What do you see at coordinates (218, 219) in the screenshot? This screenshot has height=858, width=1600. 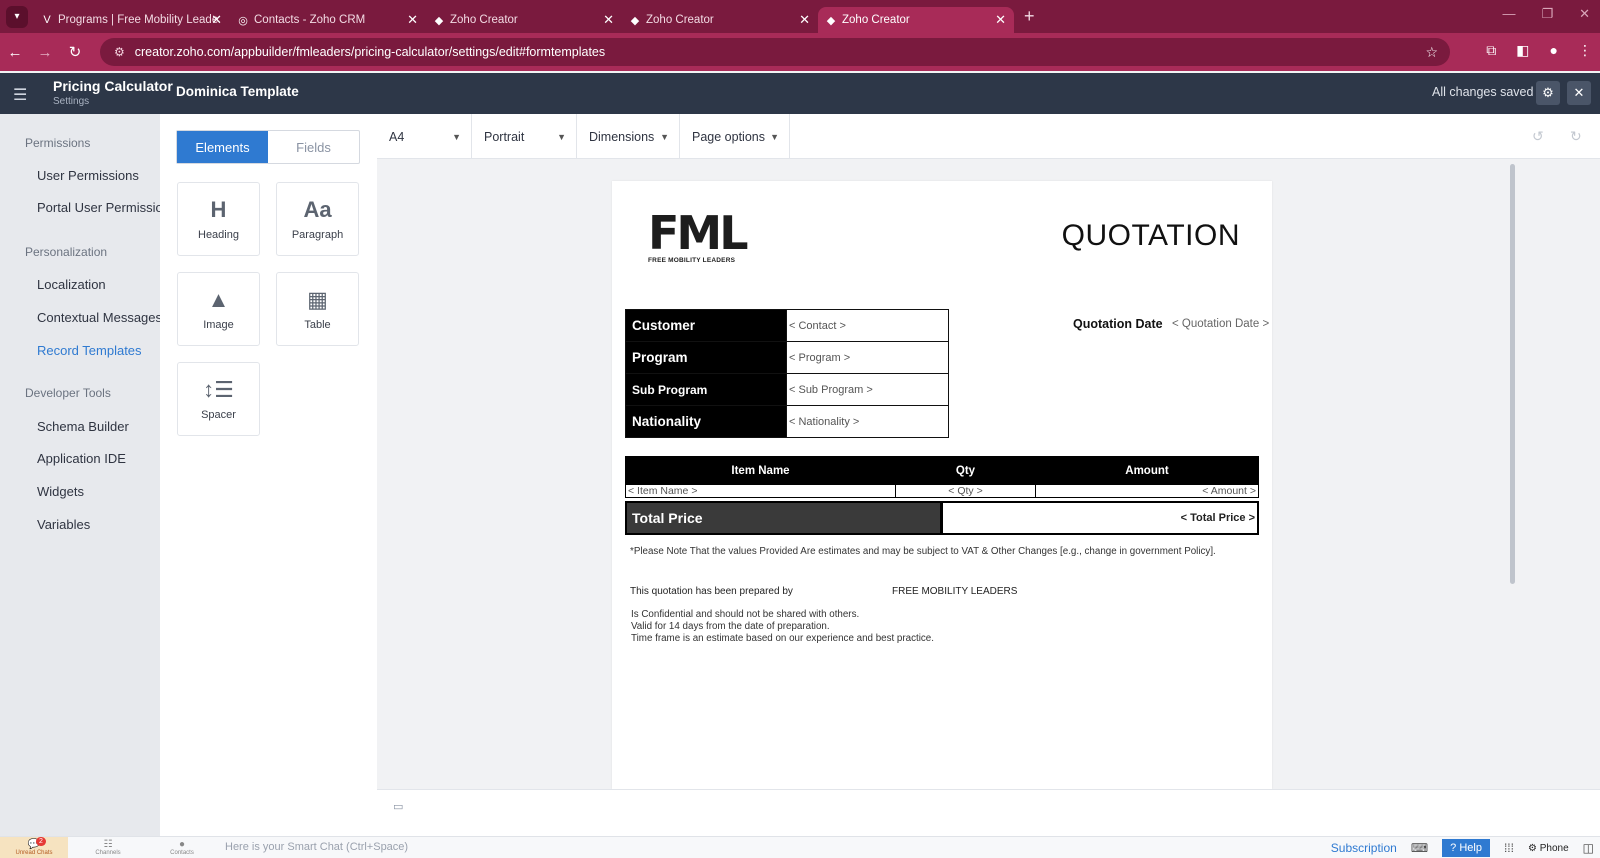 I see `heading-element: H Heading` at bounding box center [218, 219].